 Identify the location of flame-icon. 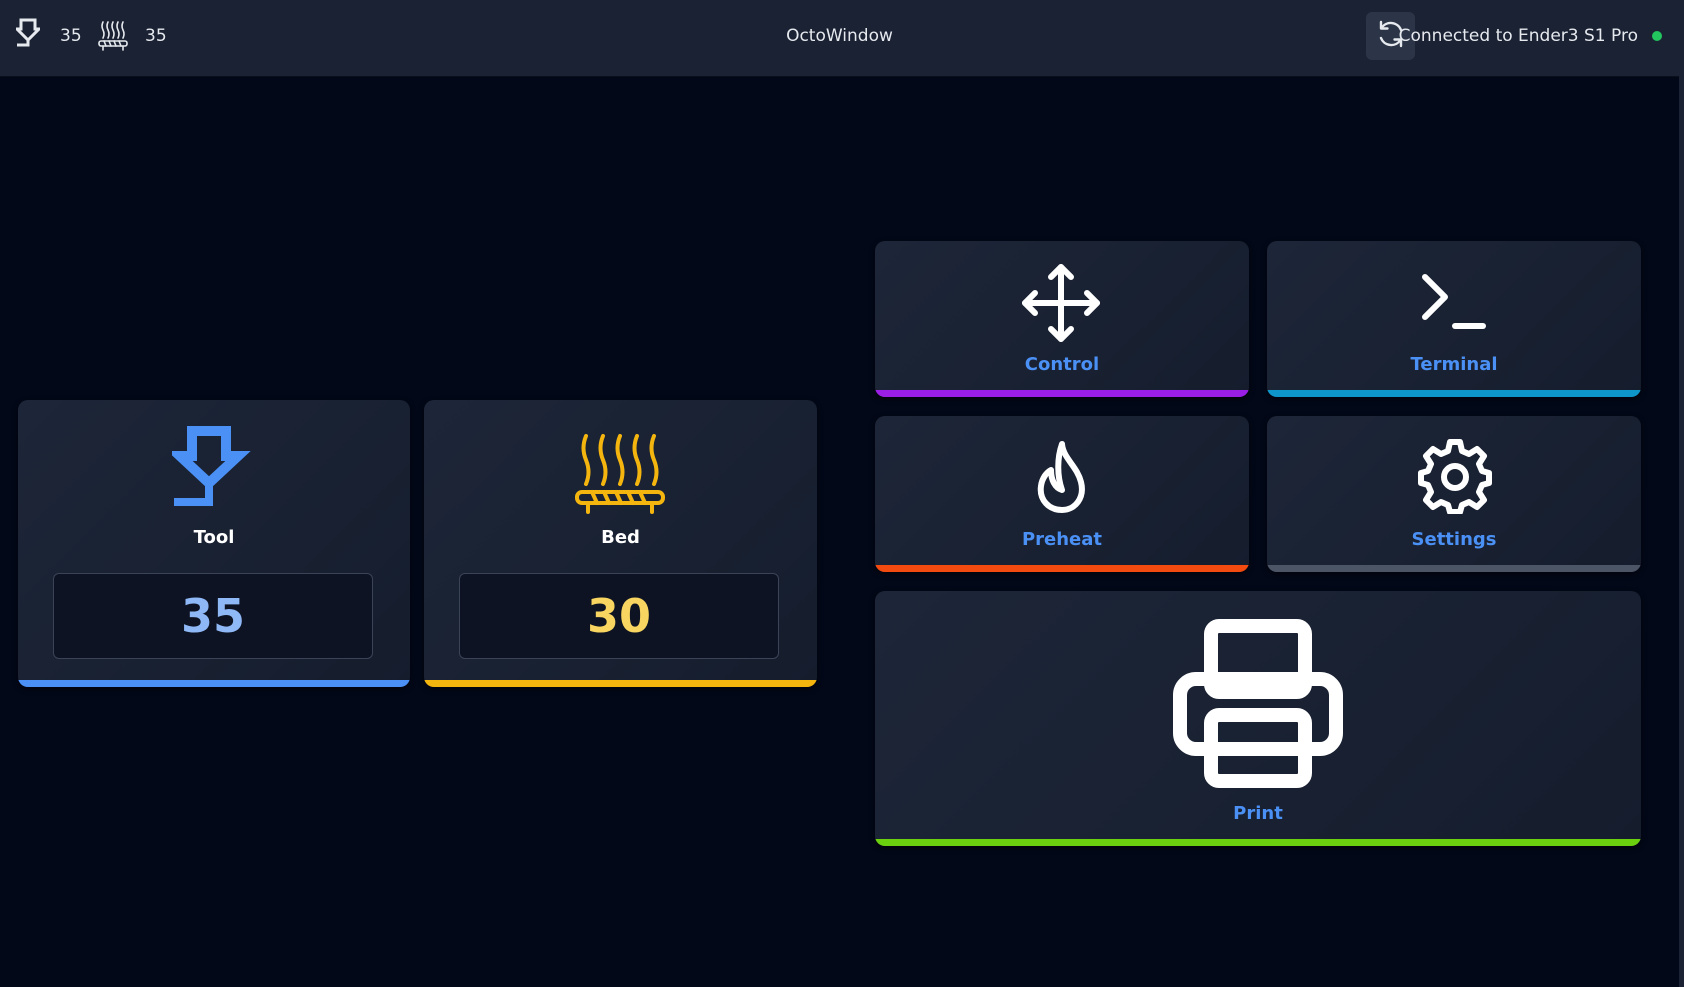
(1062, 480).